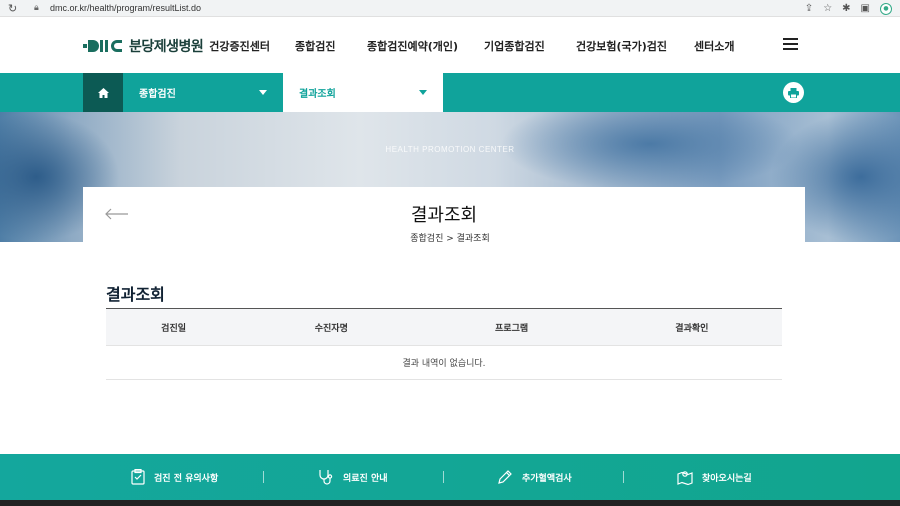  Describe the element at coordinates (331, 46) in the screenshot. I see `nav-item-checkup: 종합검진` at that location.